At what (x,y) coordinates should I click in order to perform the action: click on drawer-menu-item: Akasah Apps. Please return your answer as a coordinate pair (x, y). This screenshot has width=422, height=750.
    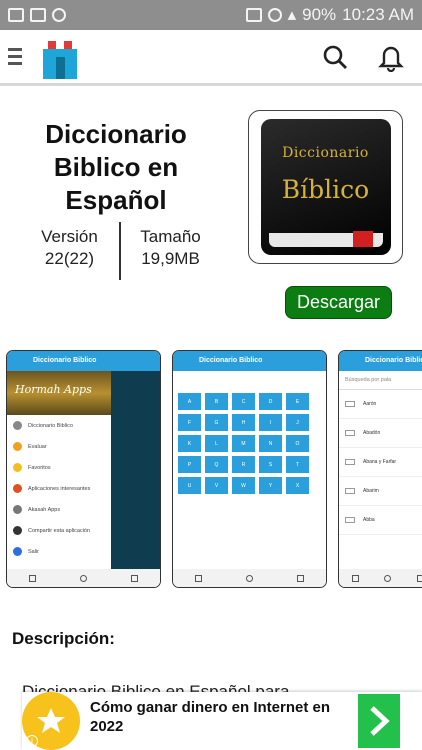
    Looking at the image, I should click on (59, 509).